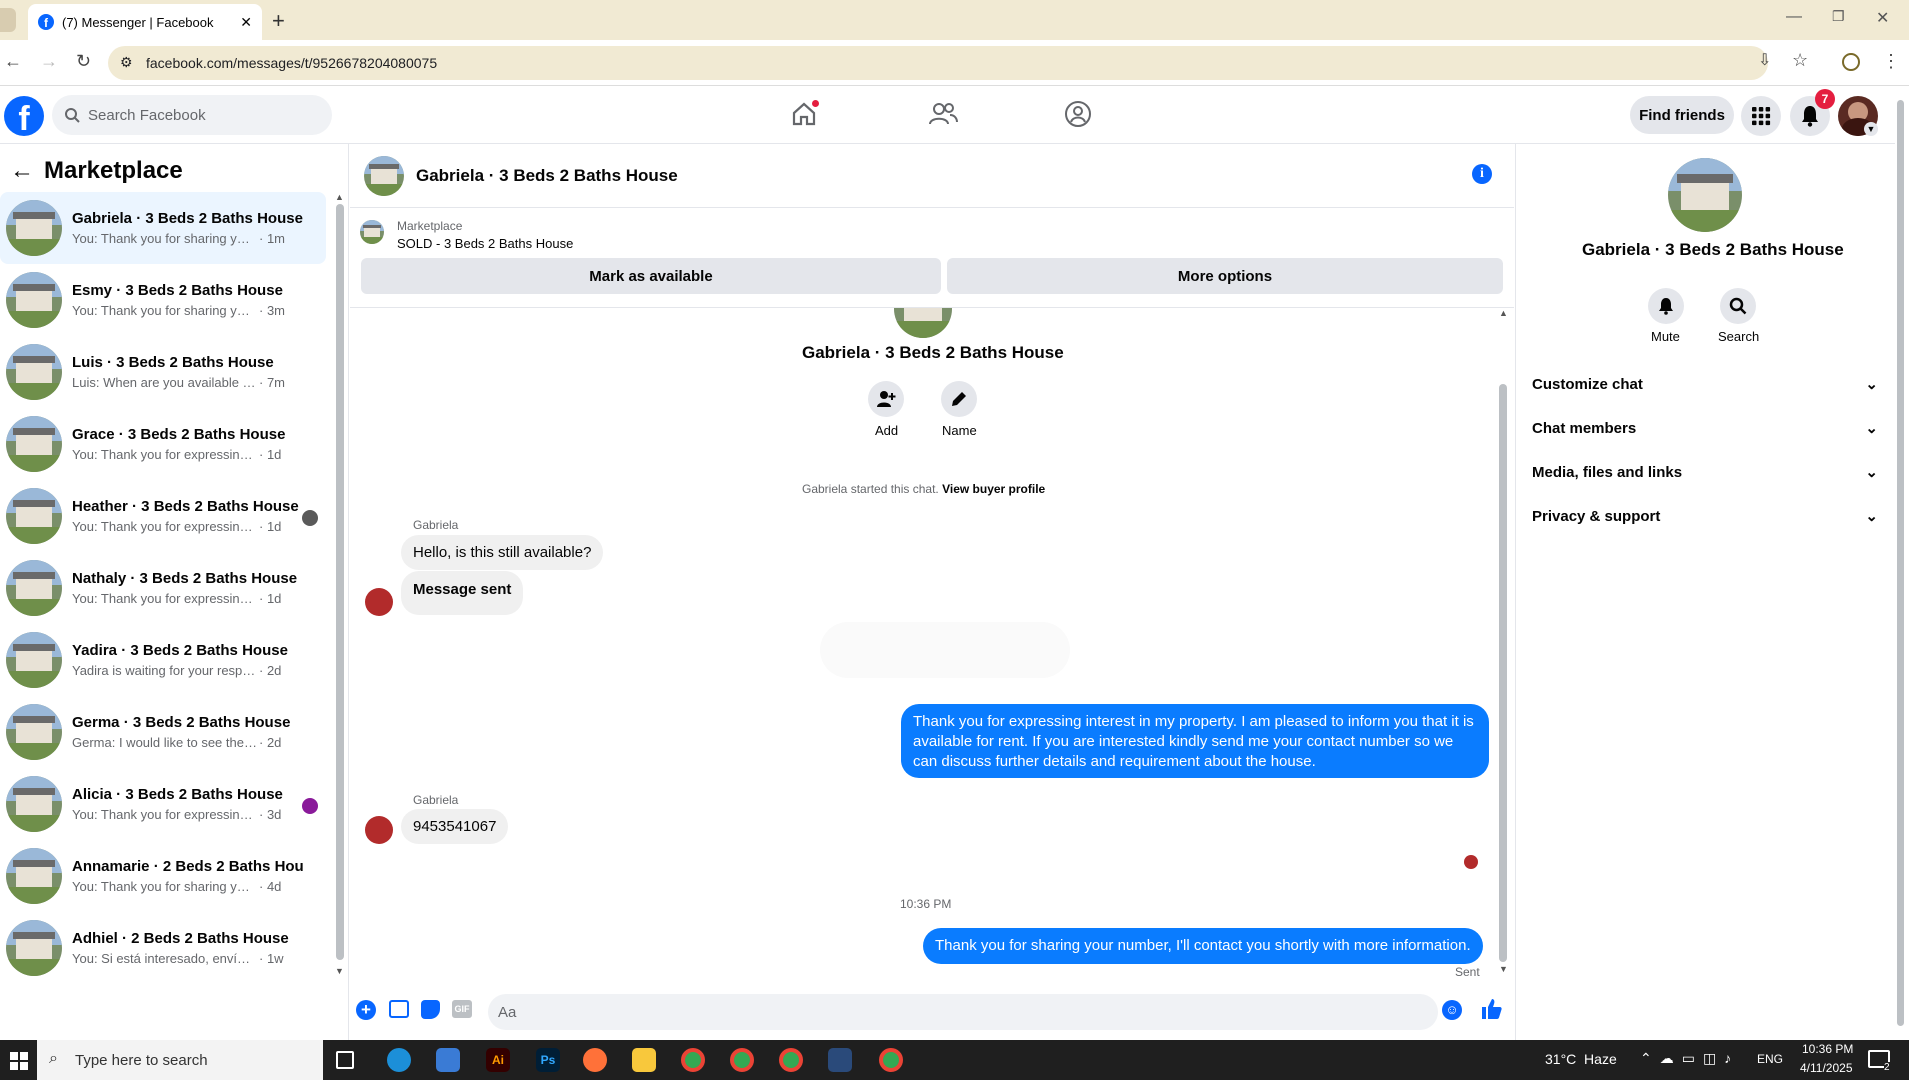 This screenshot has height=1080, width=1909. Describe the element at coordinates (1705, 472) in the screenshot. I see `section-media-files-links: Media, files and links ⌄` at that location.